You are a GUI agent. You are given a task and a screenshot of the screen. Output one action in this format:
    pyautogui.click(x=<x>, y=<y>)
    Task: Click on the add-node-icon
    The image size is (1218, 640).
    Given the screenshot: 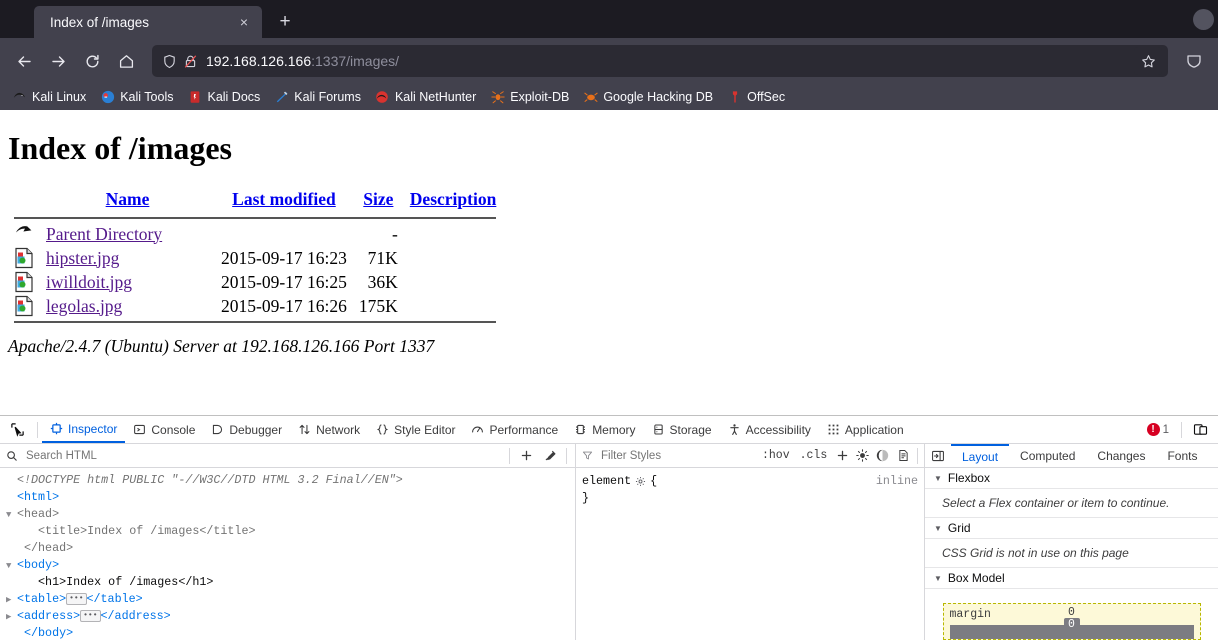 What is the action you would take?
    pyautogui.click(x=526, y=456)
    